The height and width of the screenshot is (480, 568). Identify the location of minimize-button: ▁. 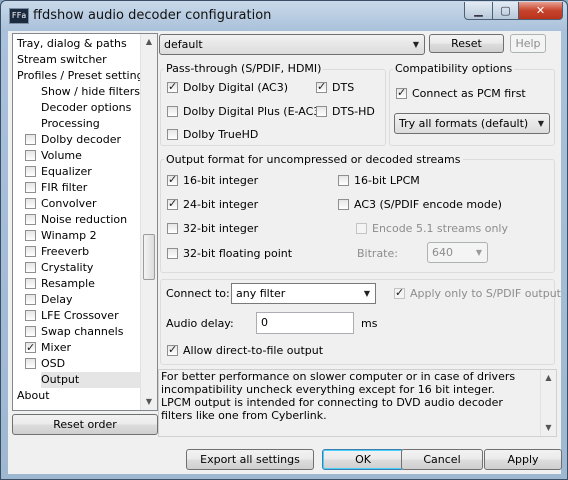
(478, 11).